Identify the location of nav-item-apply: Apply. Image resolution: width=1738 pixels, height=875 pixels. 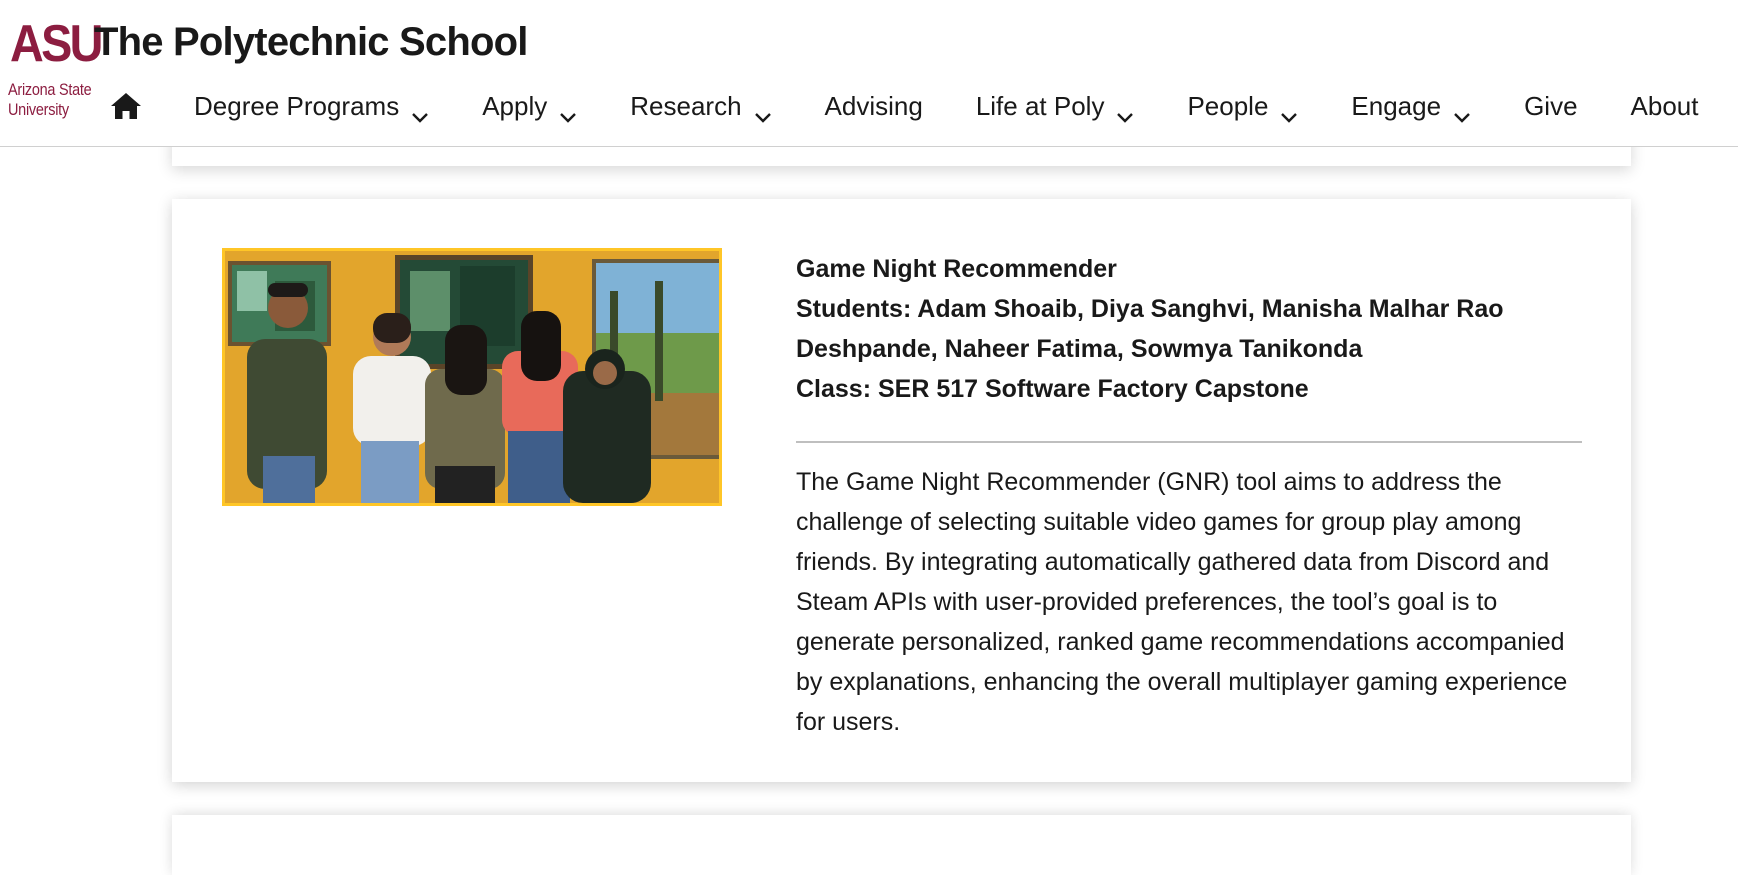
(529, 106).